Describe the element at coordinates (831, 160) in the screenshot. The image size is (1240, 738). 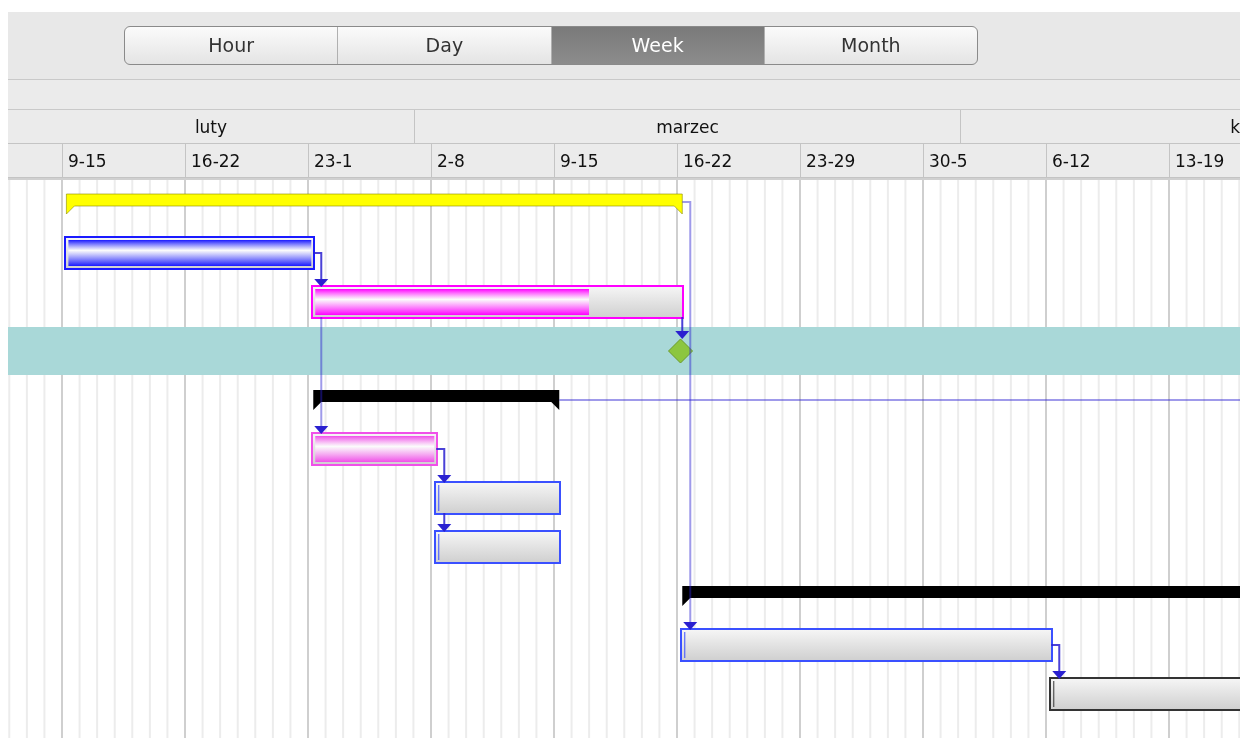
I see `week-label: 23-29` at that location.